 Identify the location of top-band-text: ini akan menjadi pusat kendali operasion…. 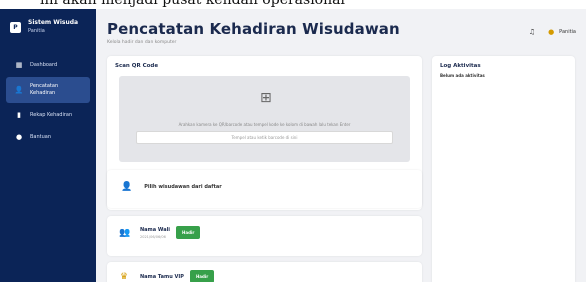
(192, 4).